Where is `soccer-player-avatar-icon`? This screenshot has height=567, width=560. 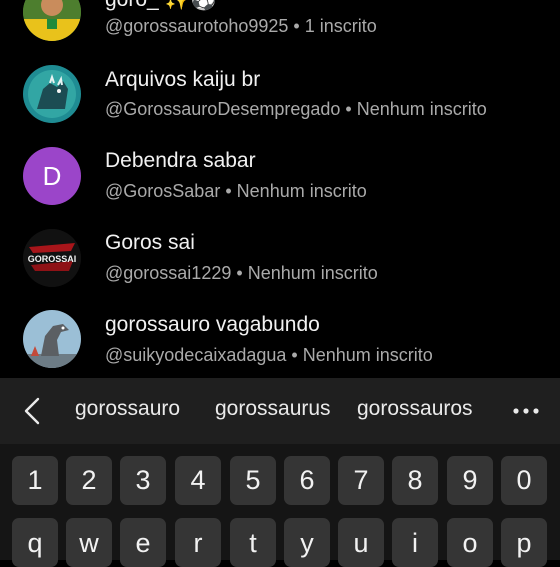
soccer-player-avatar-icon is located at coordinates (52, 20).